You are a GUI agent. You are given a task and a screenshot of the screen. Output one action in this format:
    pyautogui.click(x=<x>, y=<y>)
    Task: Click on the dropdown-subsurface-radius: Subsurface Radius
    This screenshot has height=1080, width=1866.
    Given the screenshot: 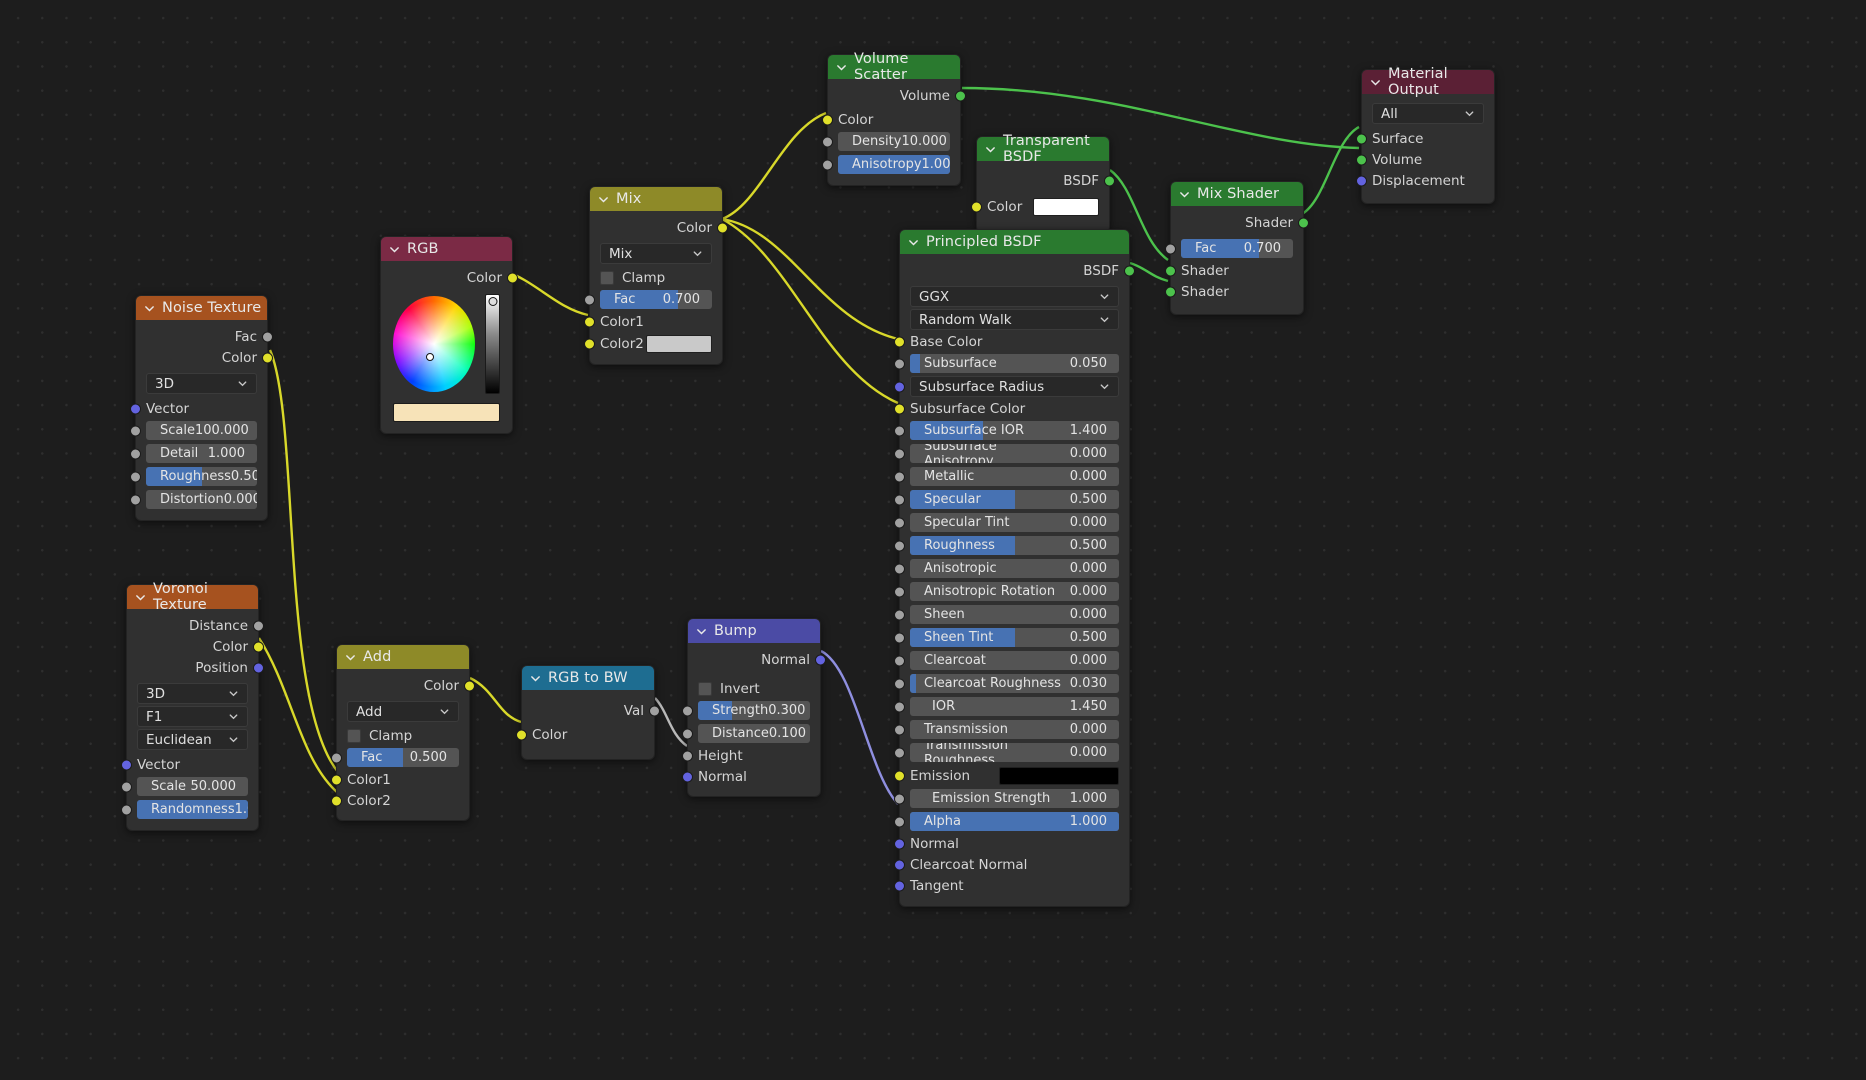 What is the action you would take?
    pyautogui.click(x=1014, y=386)
    